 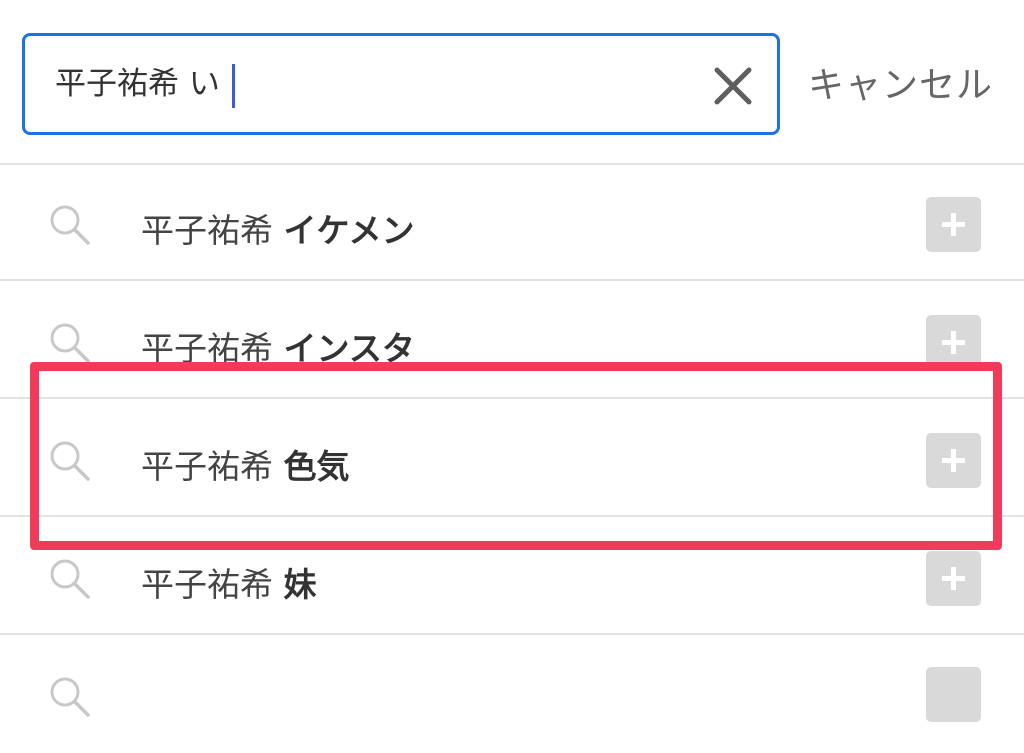 What do you see at coordinates (300, 584) in the screenshot?
I see `suggestion-completion: 妹` at bounding box center [300, 584].